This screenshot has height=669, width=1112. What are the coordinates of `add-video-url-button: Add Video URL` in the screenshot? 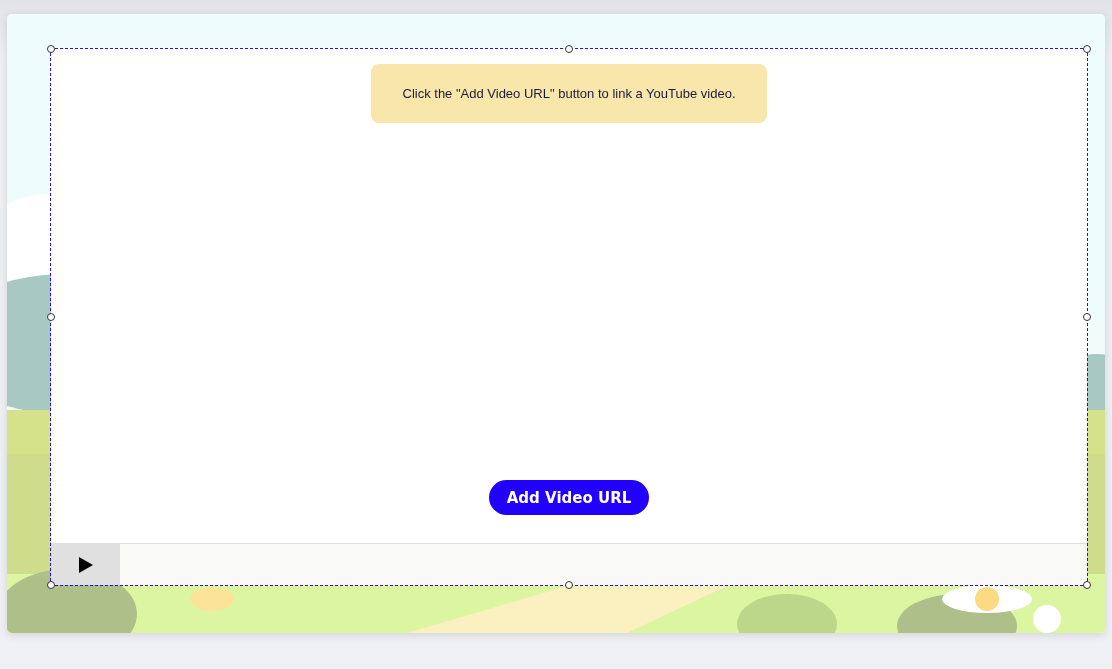 It's located at (569, 497).